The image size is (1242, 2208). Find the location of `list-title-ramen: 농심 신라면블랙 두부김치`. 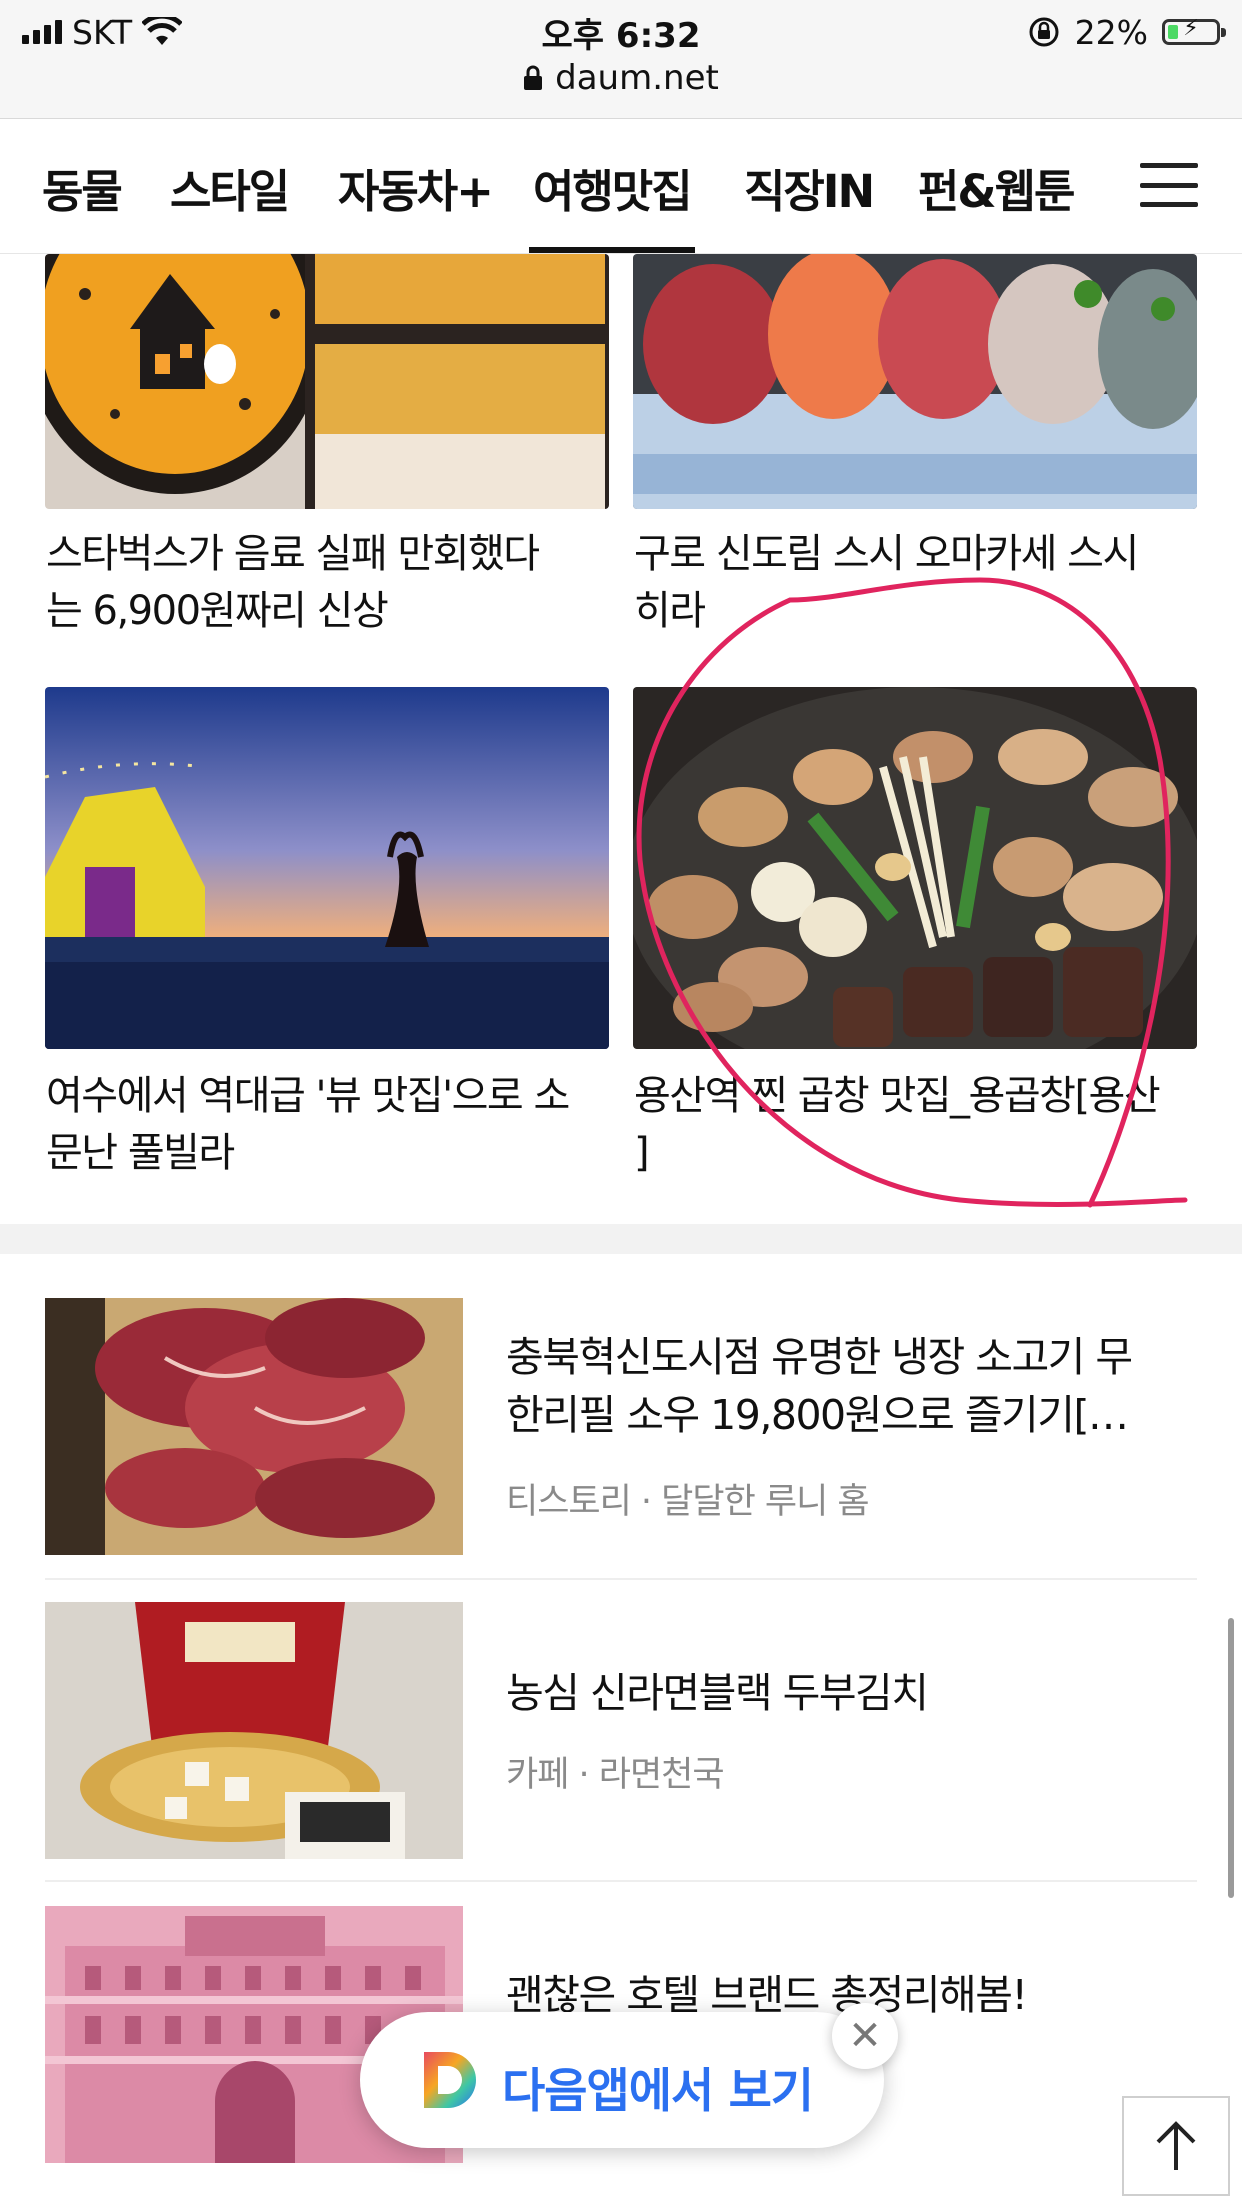

list-title-ramen: 농심 신라면블랙 두부김치 is located at coordinates (846, 1693).